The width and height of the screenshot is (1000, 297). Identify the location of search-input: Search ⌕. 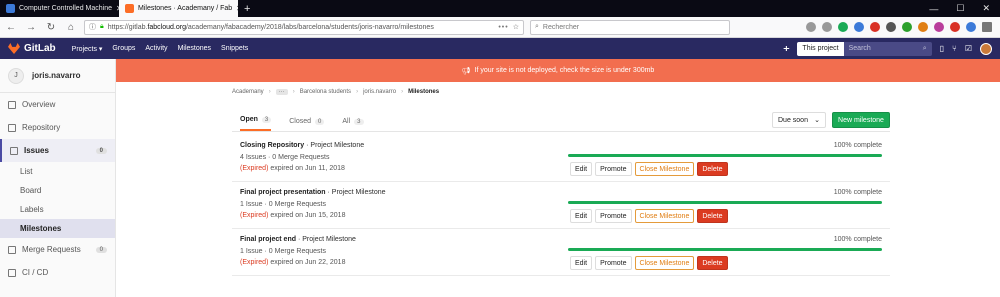
(888, 49).